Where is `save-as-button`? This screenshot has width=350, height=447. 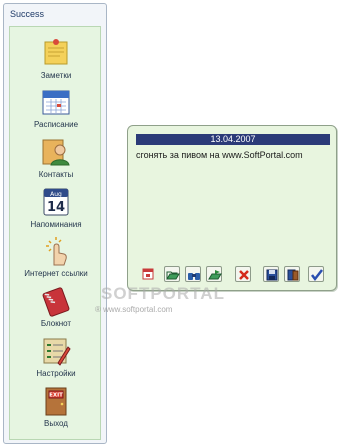
save-as-button is located at coordinates (292, 274).